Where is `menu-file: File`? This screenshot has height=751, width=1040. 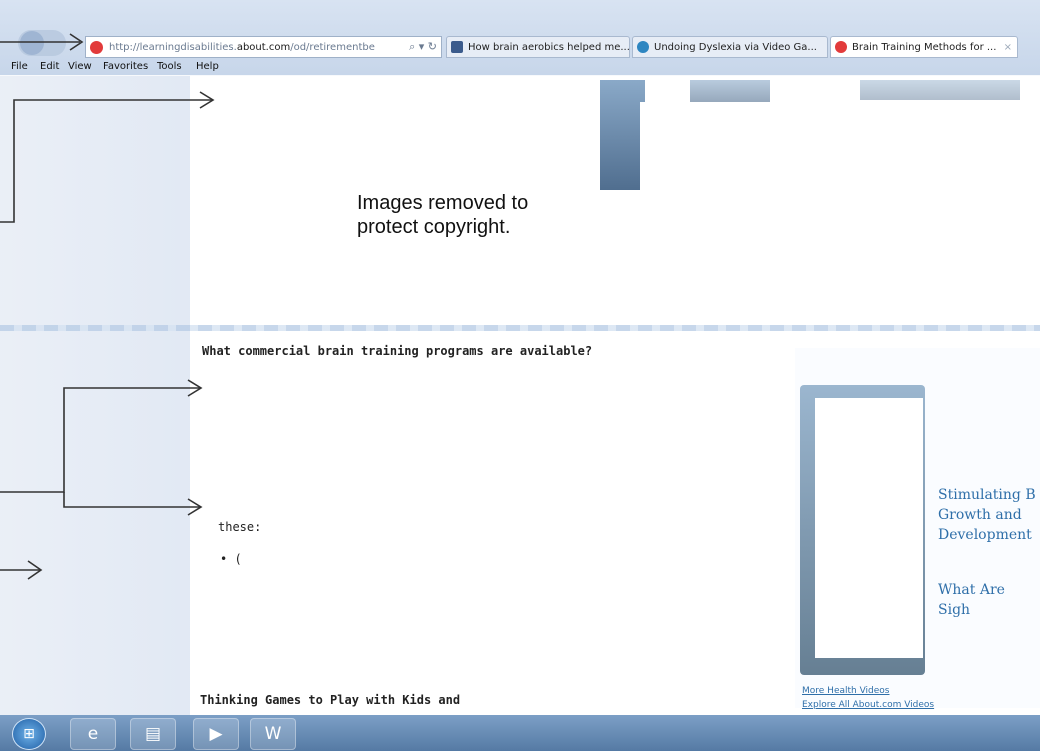 menu-file: File is located at coordinates (19, 66).